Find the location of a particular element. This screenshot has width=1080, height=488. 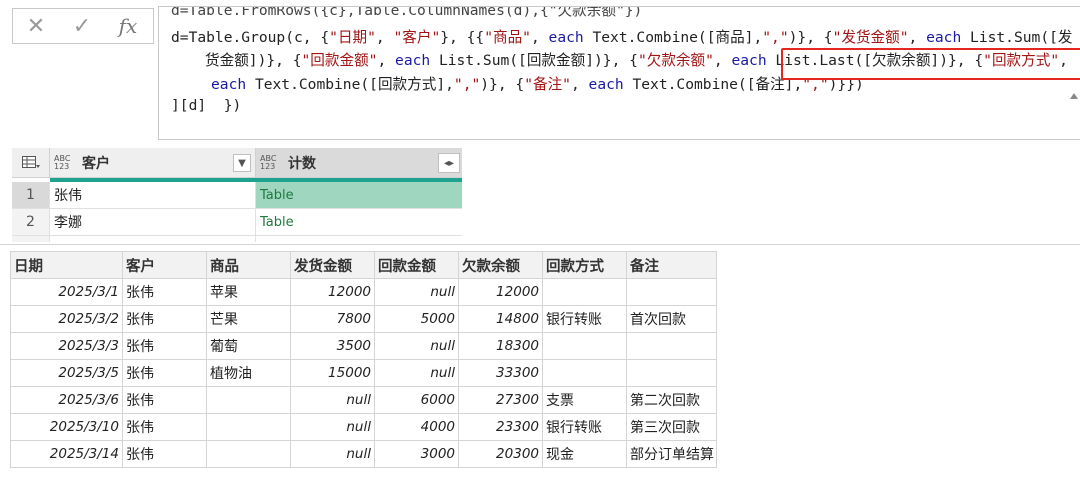

sheet-cell: 支票 is located at coordinates (584, 400).